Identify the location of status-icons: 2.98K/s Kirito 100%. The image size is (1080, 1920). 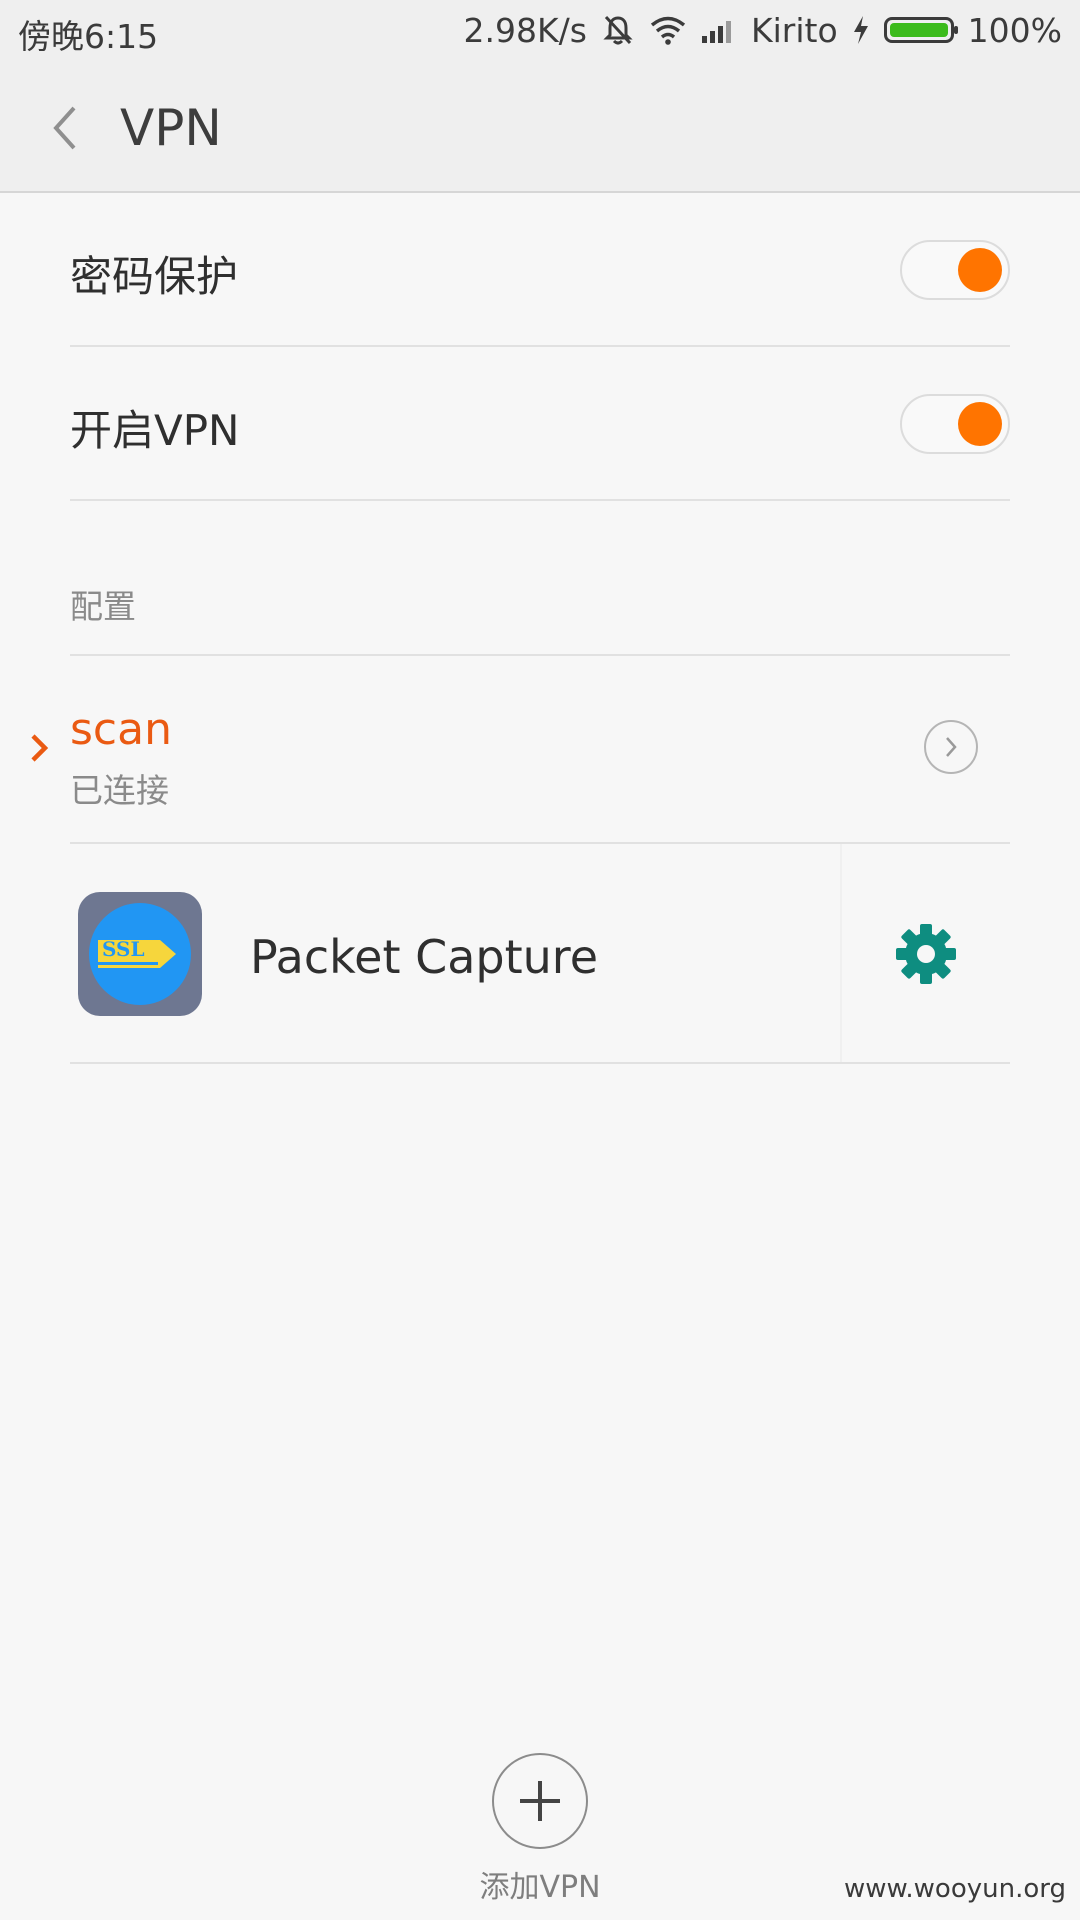
(763, 30).